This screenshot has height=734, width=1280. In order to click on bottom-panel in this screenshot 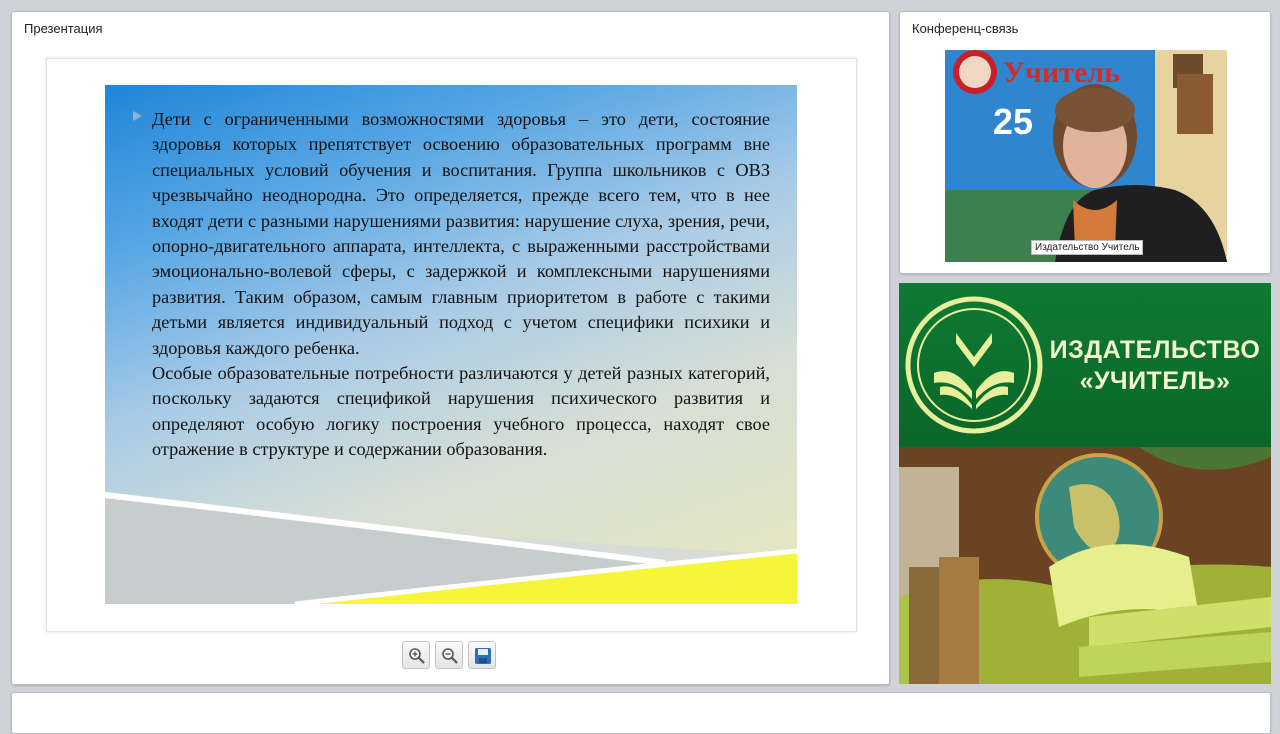, I will do `click(641, 713)`.